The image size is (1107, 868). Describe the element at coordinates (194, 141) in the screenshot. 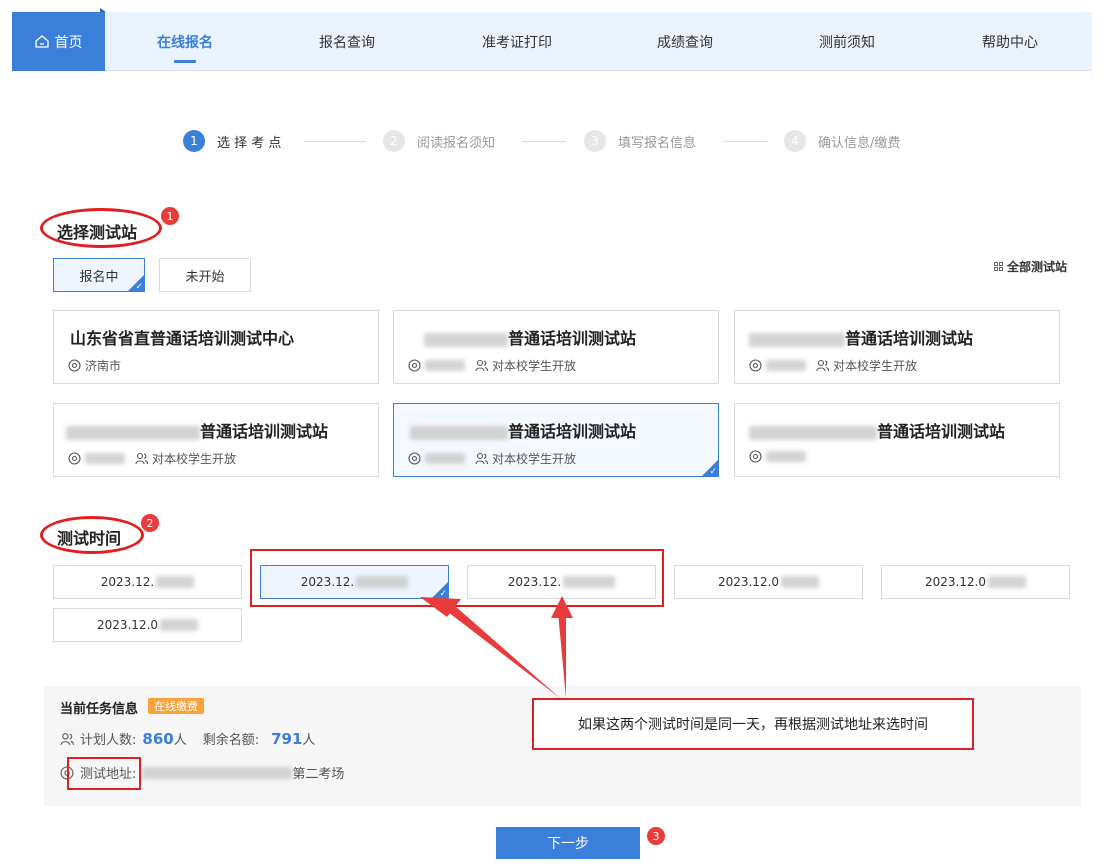

I see `step-number: 1` at that location.